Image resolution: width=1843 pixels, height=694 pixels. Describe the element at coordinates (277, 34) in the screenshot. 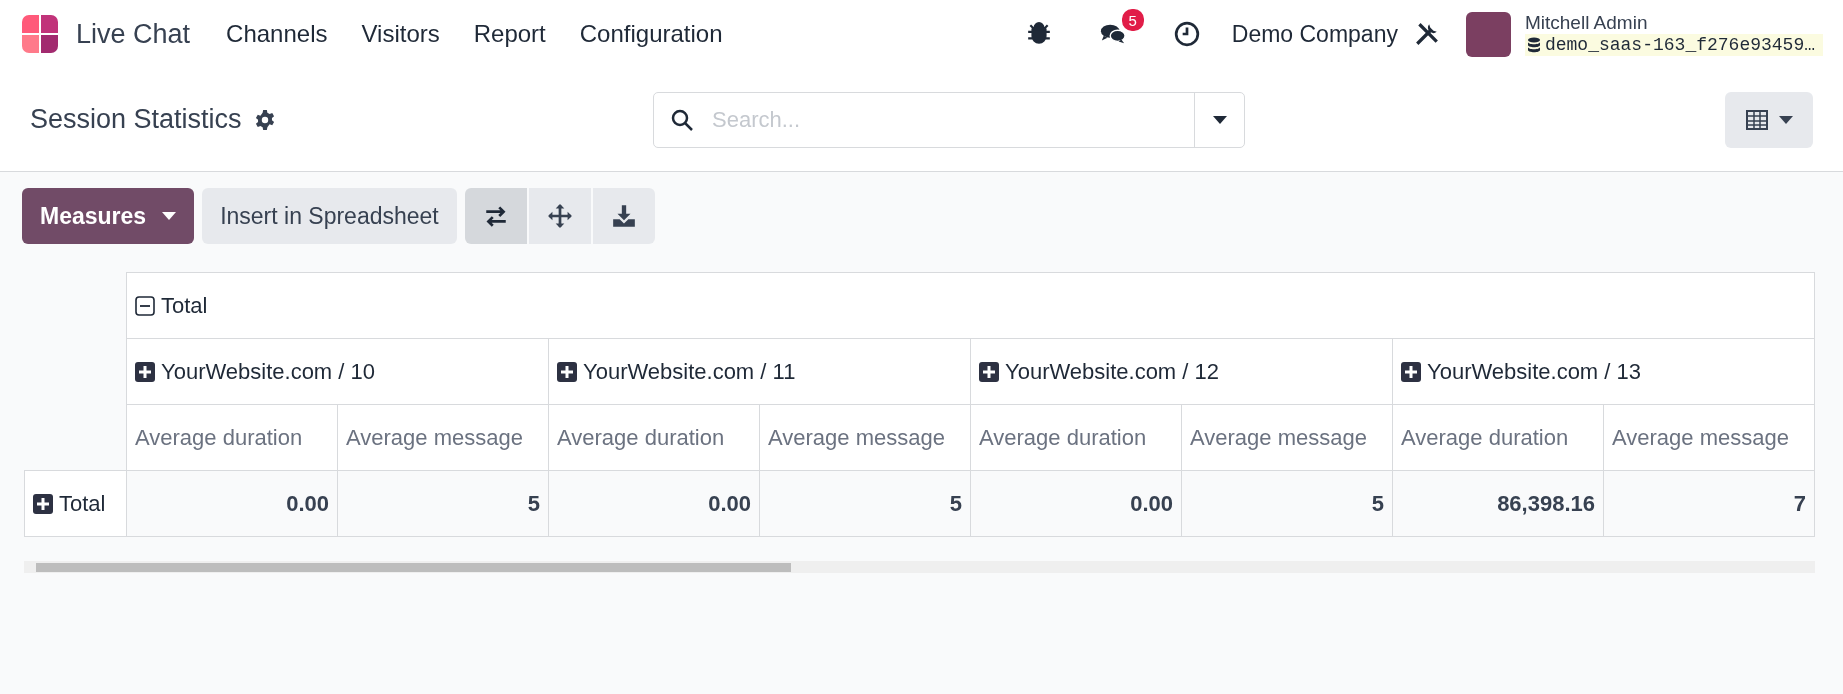

I see `menu-item: Channels` at that location.